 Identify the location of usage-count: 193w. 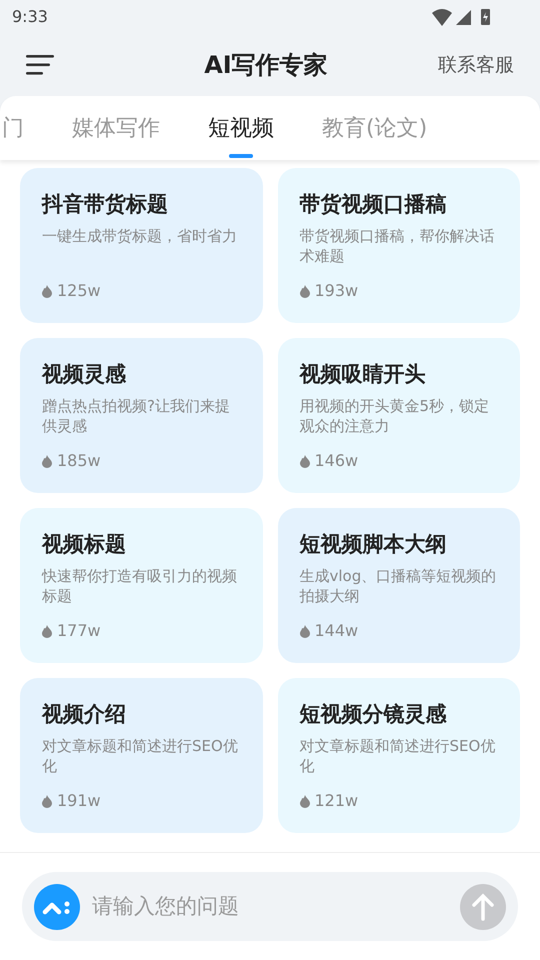
(336, 291).